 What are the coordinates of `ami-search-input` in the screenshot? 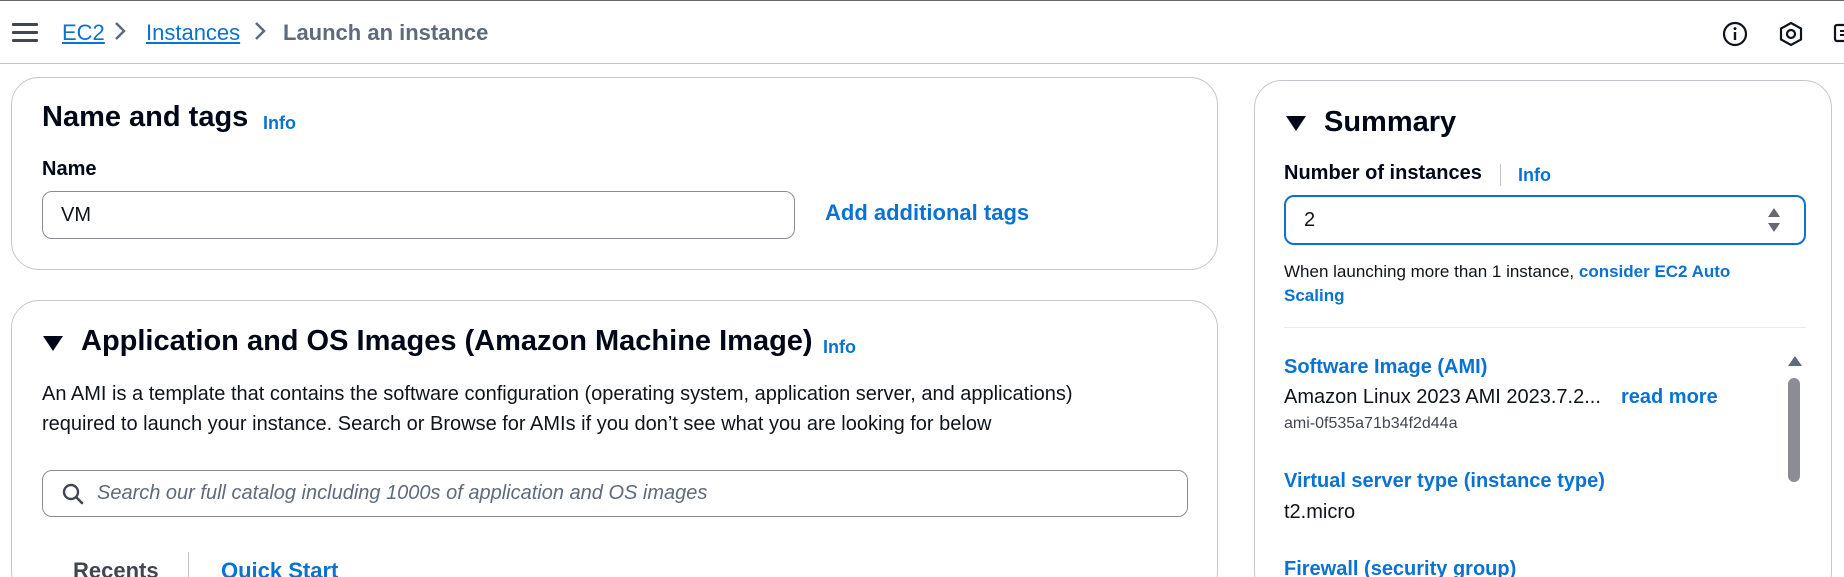 It's located at (632, 493).